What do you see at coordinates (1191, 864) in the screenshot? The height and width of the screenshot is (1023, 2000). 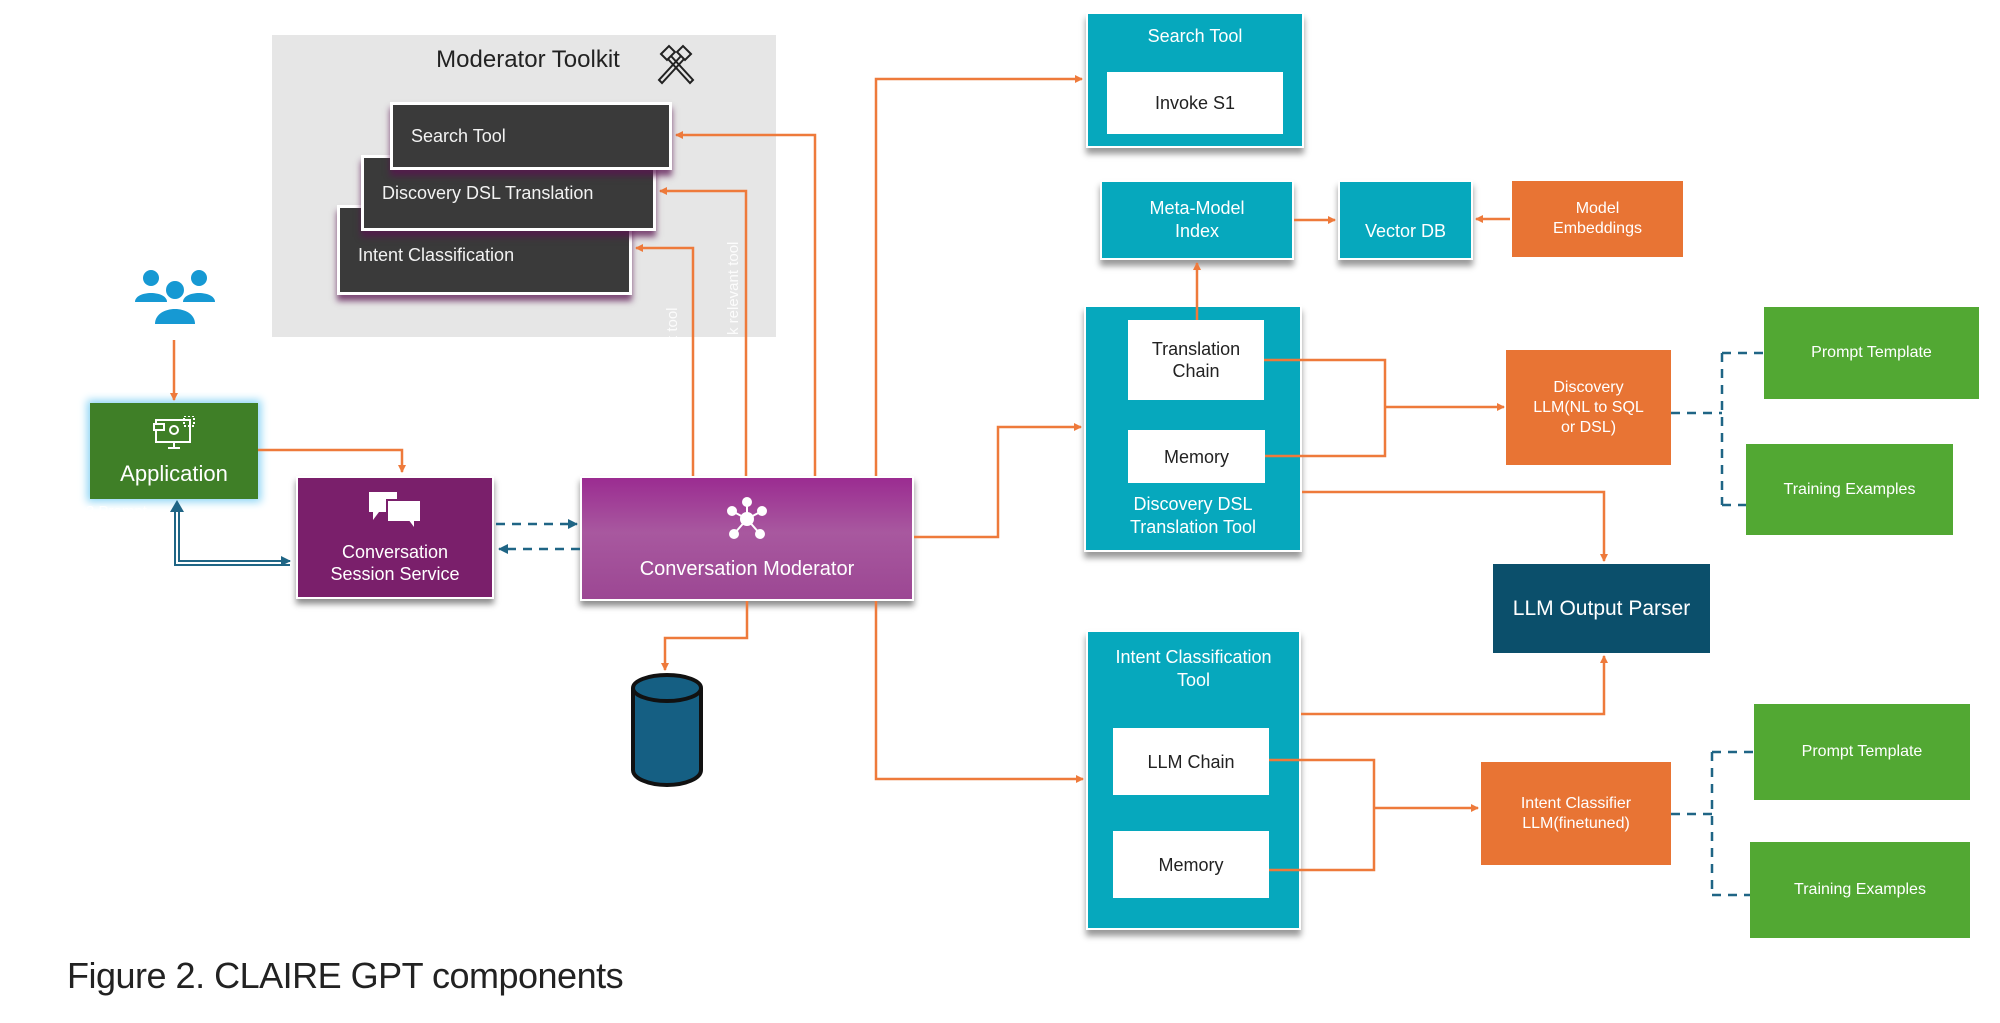 I see `intent-memory-box: Memory` at bounding box center [1191, 864].